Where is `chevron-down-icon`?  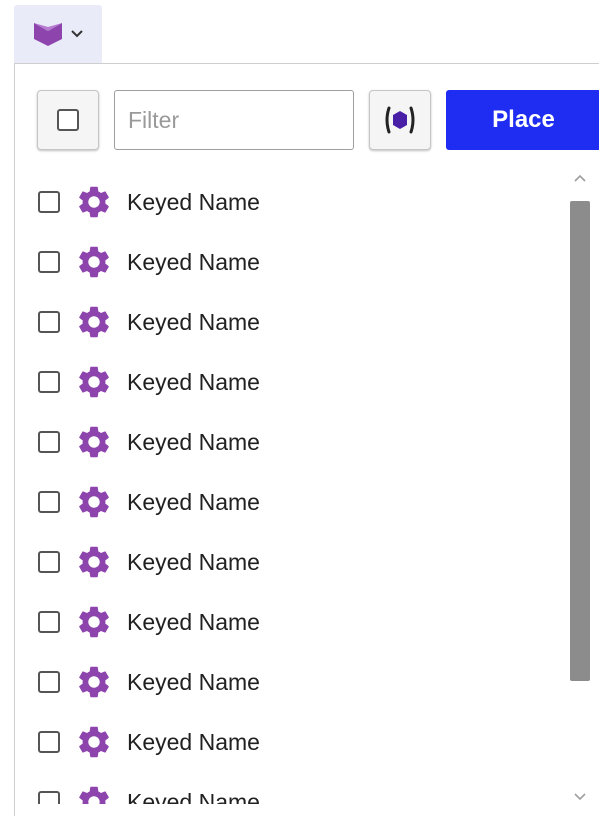 chevron-down-icon is located at coordinates (77, 34).